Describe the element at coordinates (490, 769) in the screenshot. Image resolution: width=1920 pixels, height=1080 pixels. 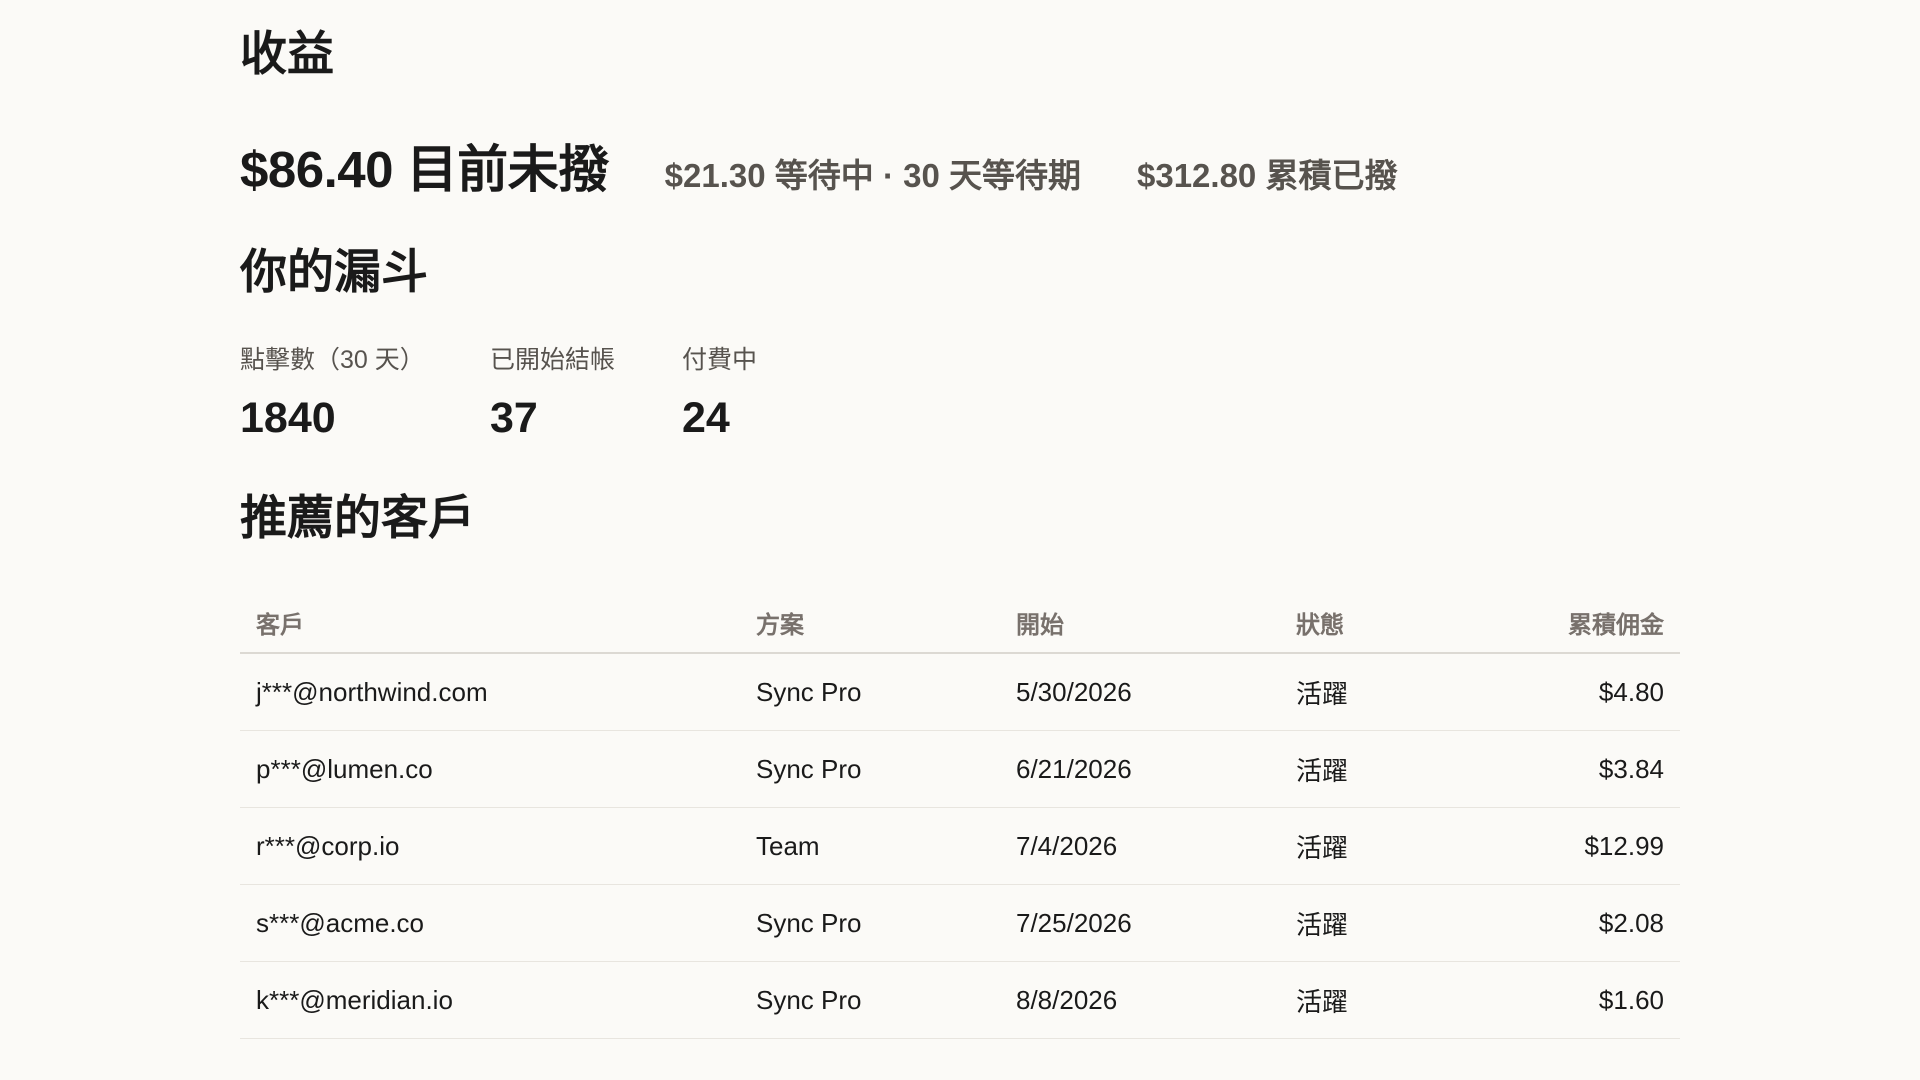
I see `cell-customer: p***@lumen.co` at that location.